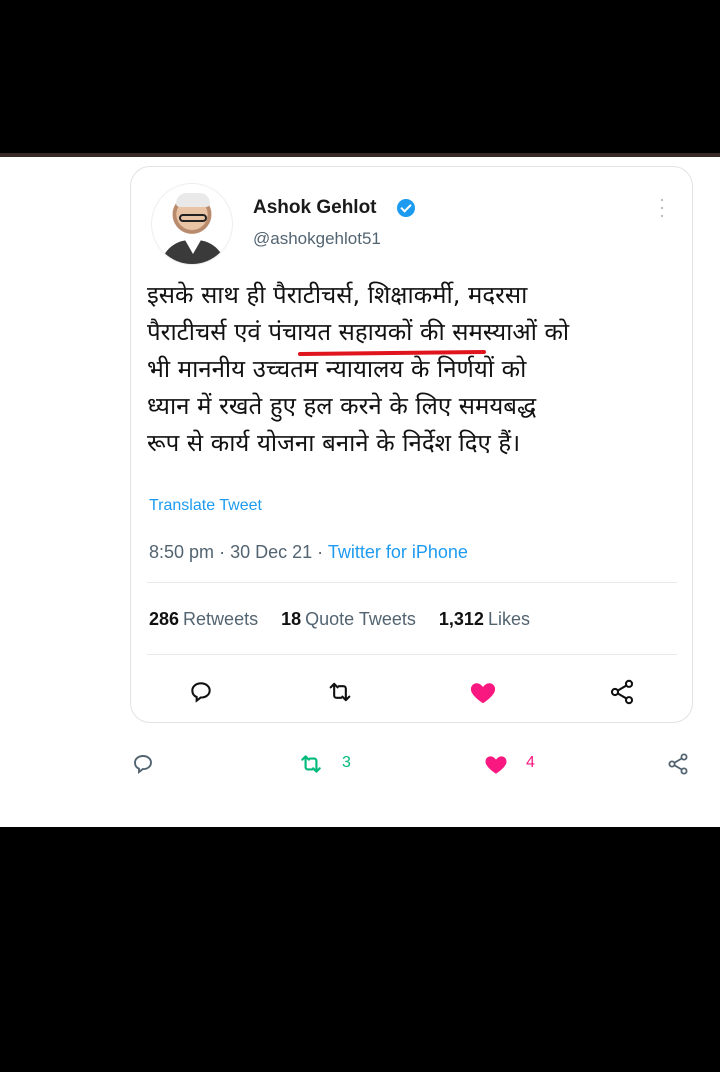  I want to click on post-retweet-button, so click(311, 764).